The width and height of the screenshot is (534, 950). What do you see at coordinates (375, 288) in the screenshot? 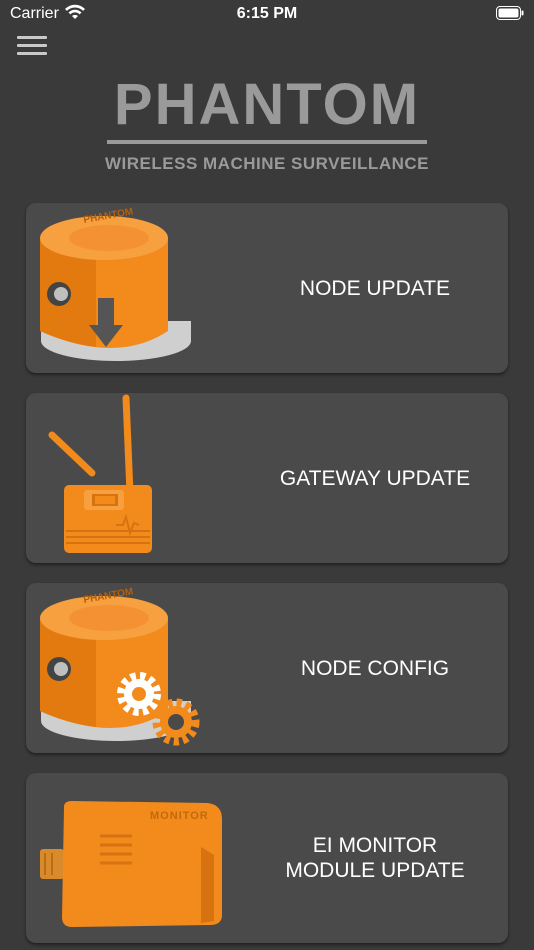
I see `node-update-label: NODE UPDATE` at bounding box center [375, 288].